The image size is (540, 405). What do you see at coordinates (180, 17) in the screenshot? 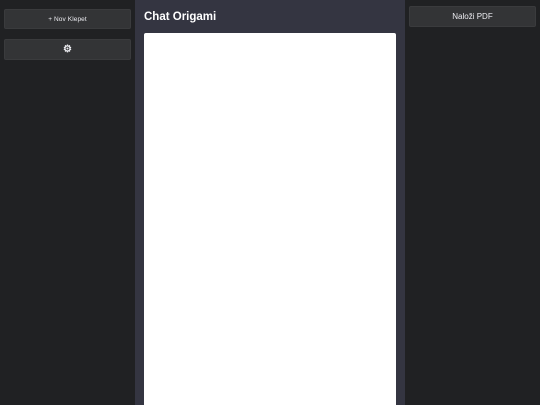
I see `page-title: Chat Origami` at bounding box center [180, 17].